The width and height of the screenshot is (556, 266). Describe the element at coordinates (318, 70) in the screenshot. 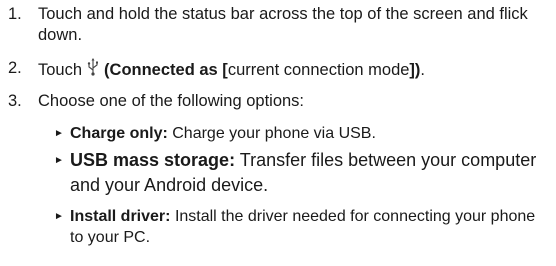

I see `connection-mode-placeholder: current connection mode` at that location.